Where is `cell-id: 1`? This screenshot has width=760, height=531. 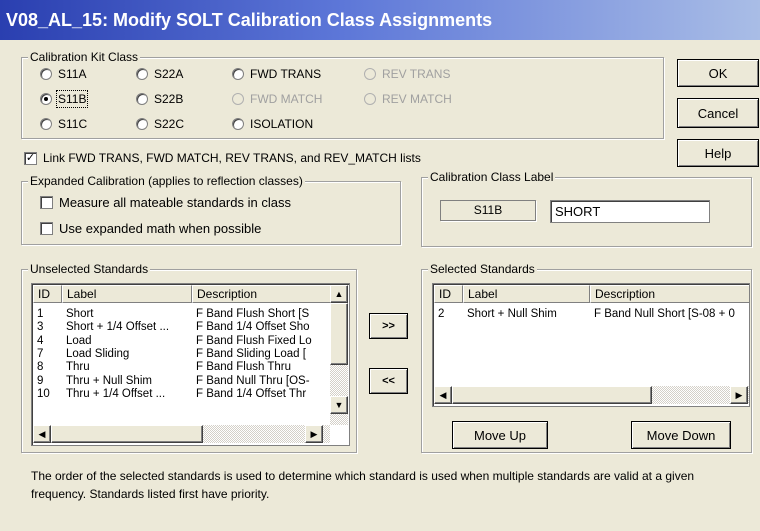
cell-id: 1 is located at coordinates (40, 314).